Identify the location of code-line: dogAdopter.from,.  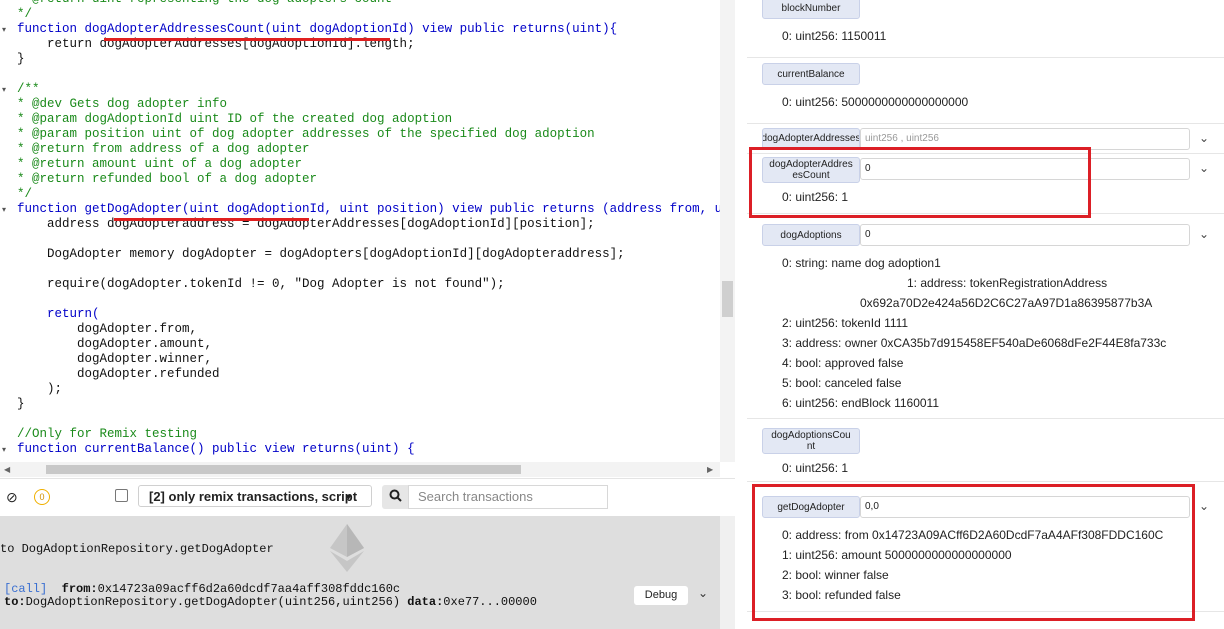
(107, 329).